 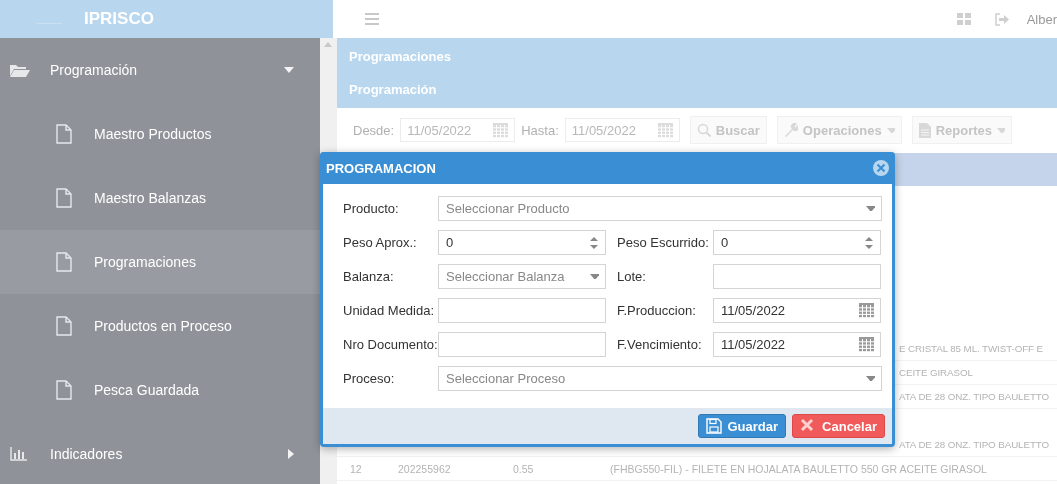 I want to click on close-icon, so click(x=881, y=168).